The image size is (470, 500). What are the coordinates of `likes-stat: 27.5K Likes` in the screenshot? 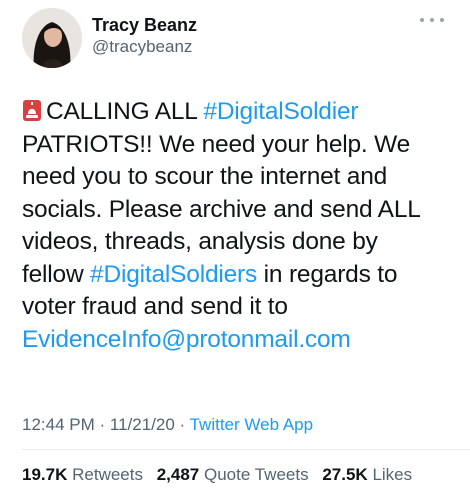 It's located at (367, 474).